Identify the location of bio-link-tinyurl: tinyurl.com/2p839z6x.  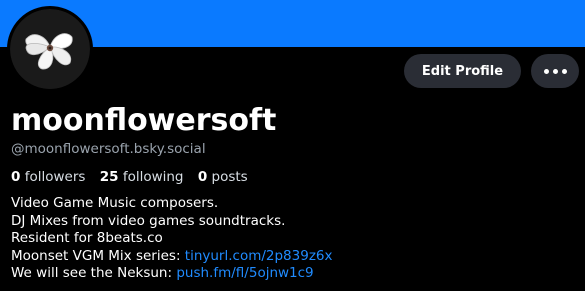
(259, 256).